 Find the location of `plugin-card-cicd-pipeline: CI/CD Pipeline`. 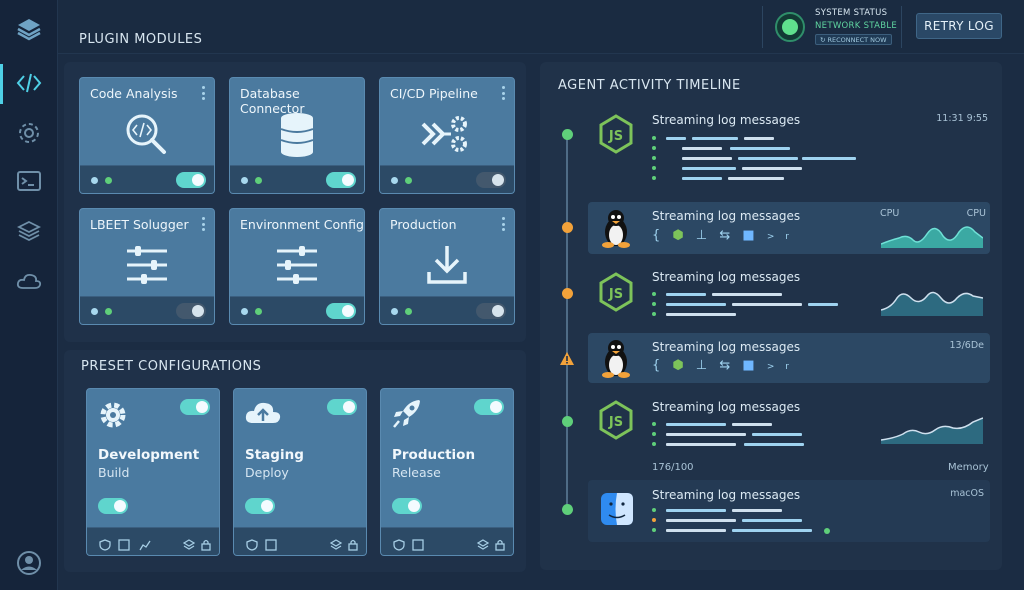

plugin-card-cicd-pipeline: CI/CD Pipeline is located at coordinates (447, 135).